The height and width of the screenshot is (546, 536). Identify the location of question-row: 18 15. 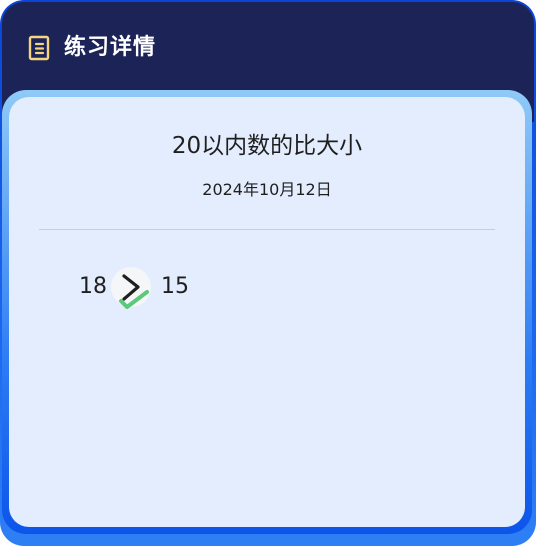
(134, 288).